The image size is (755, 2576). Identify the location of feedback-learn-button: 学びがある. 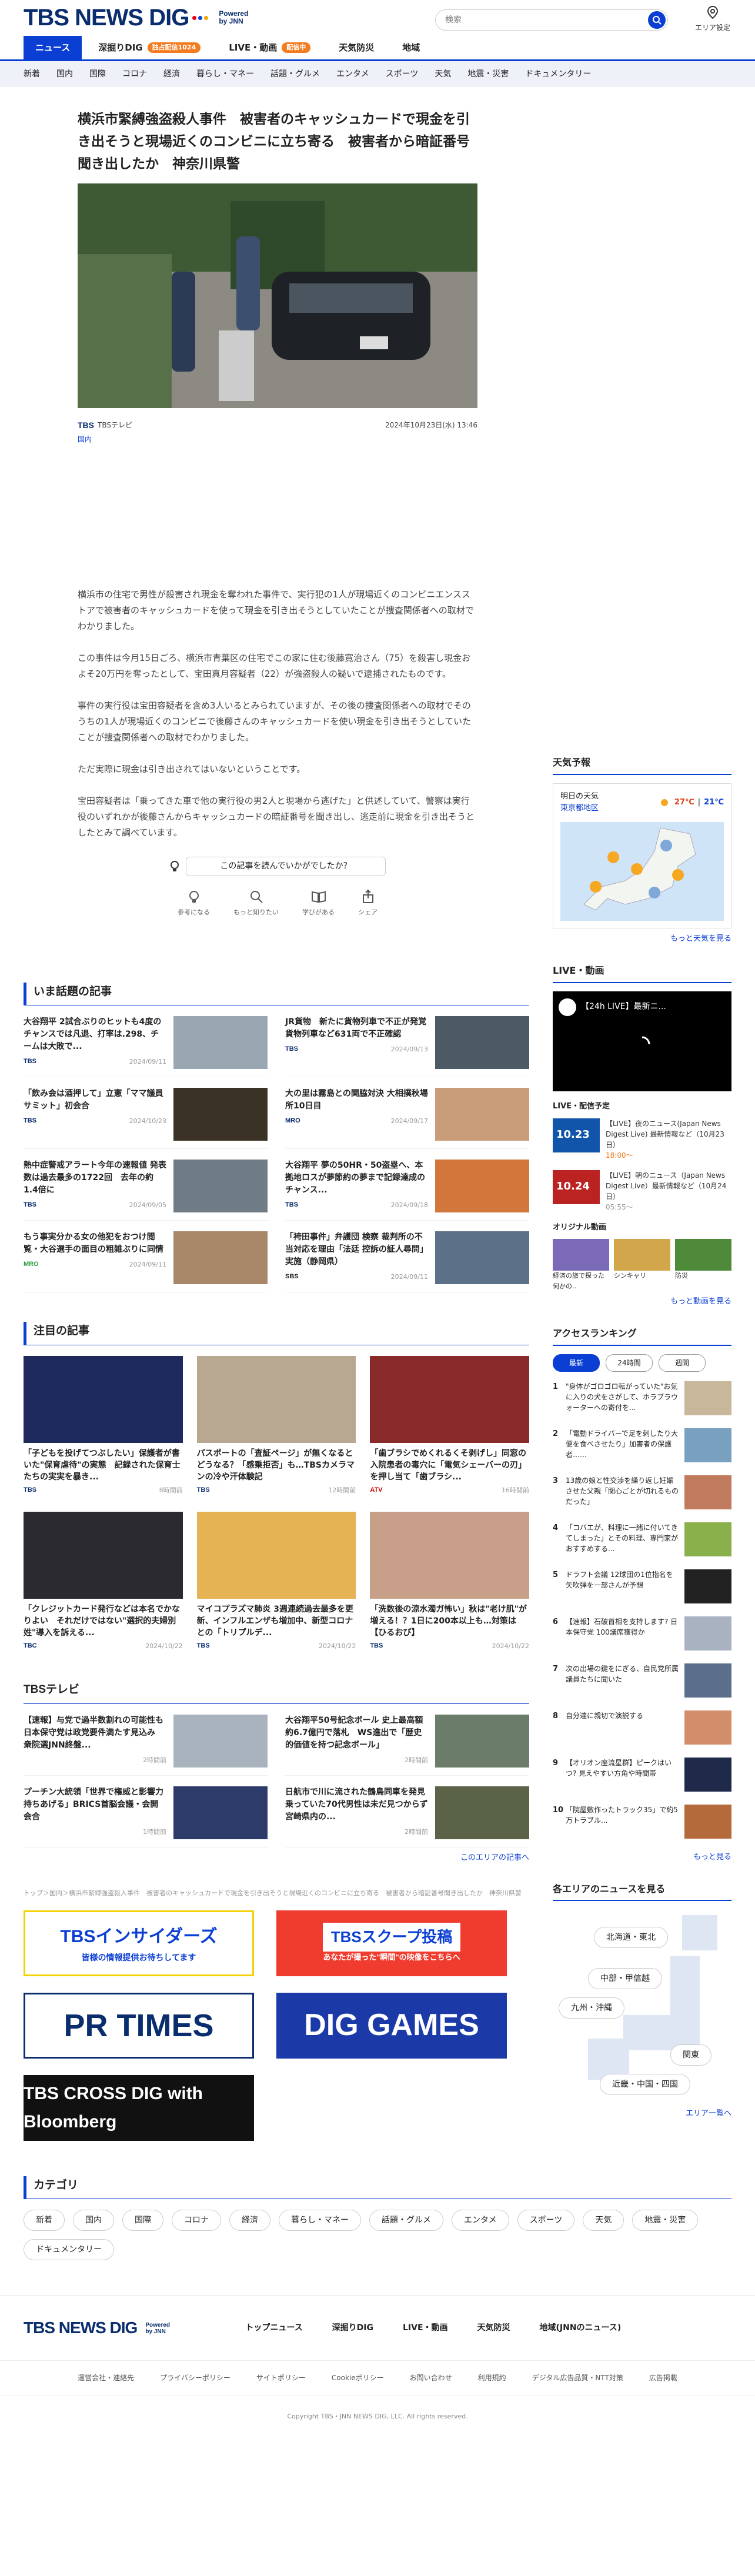
(318, 903).